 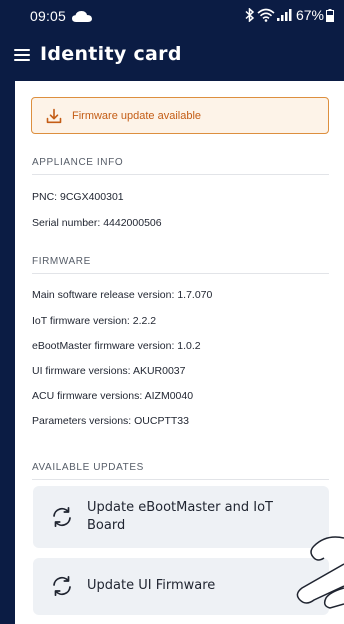 What do you see at coordinates (151, 585) in the screenshot?
I see `update-ui-firmware-label: Update UI Firmware` at bounding box center [151, 585].